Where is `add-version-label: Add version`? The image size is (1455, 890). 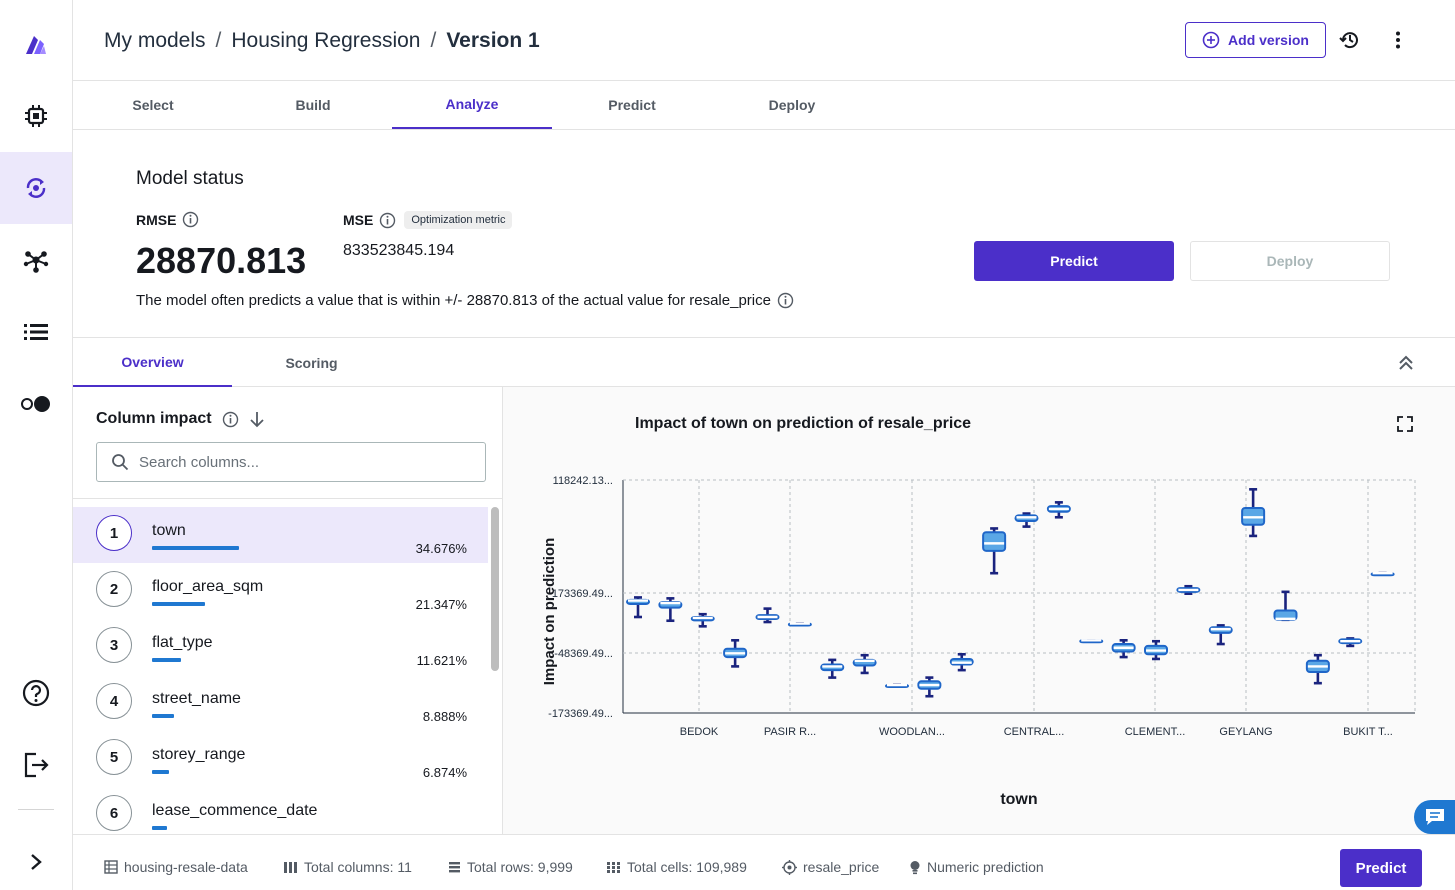
add-version-label: Add version is located at coordinates (1268, 40).